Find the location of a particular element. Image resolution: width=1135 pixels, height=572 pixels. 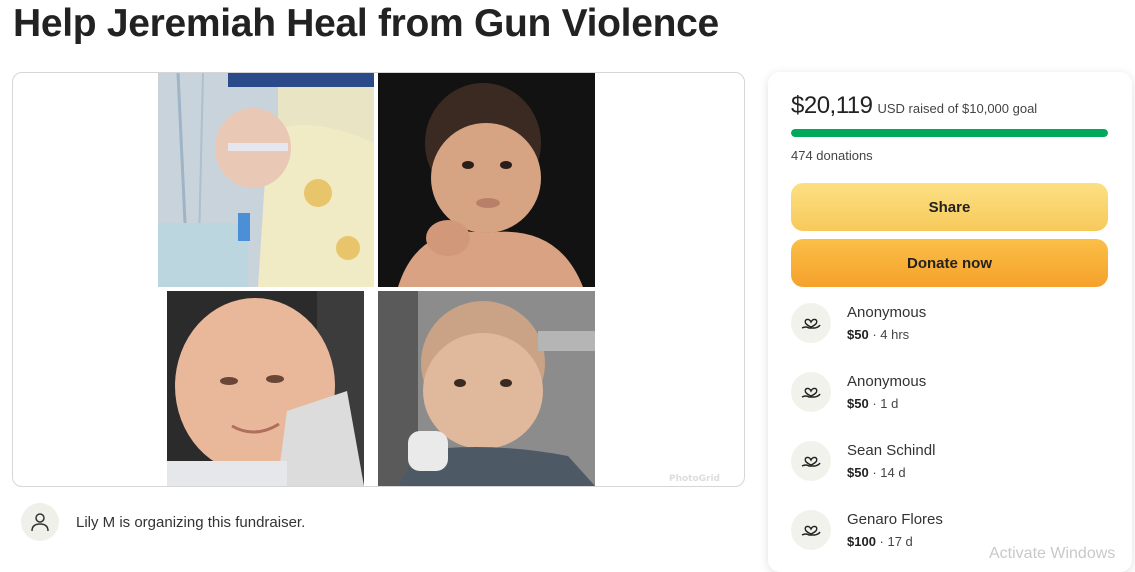

activate-windows-watermark: Activate Windows is located at coordinates (1052, 553).